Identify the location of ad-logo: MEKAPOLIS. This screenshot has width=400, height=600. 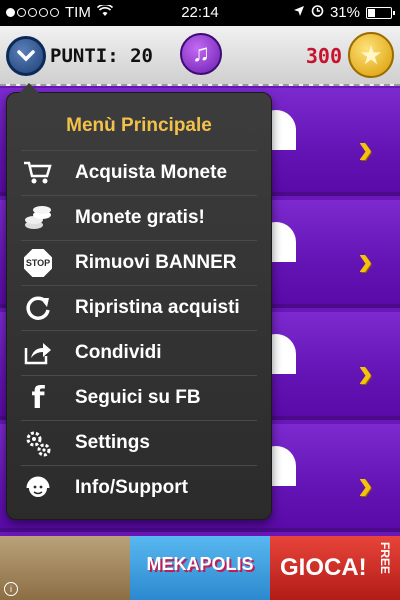
(200, 568).